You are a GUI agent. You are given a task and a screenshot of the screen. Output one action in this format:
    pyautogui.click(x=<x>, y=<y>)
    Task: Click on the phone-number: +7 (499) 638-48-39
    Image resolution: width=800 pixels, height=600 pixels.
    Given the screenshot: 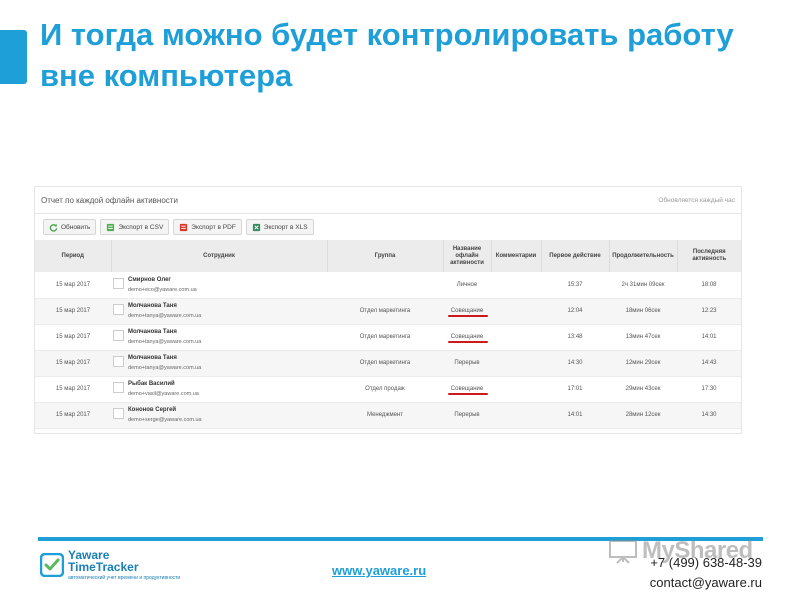 What is the action you would take?
    pyautogui.click(x=706, y=562)
    